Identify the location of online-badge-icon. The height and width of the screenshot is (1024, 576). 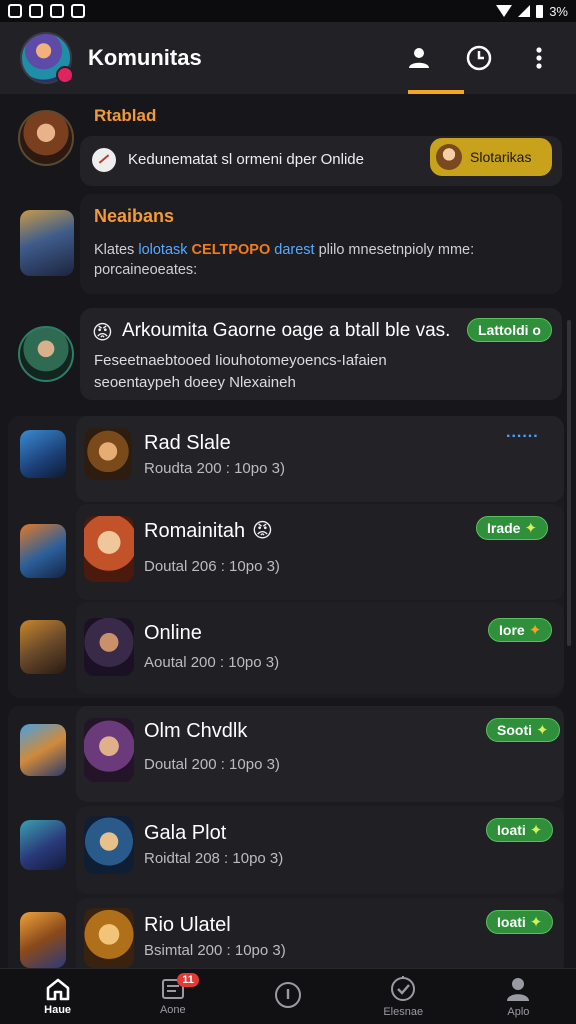
(65, 75).